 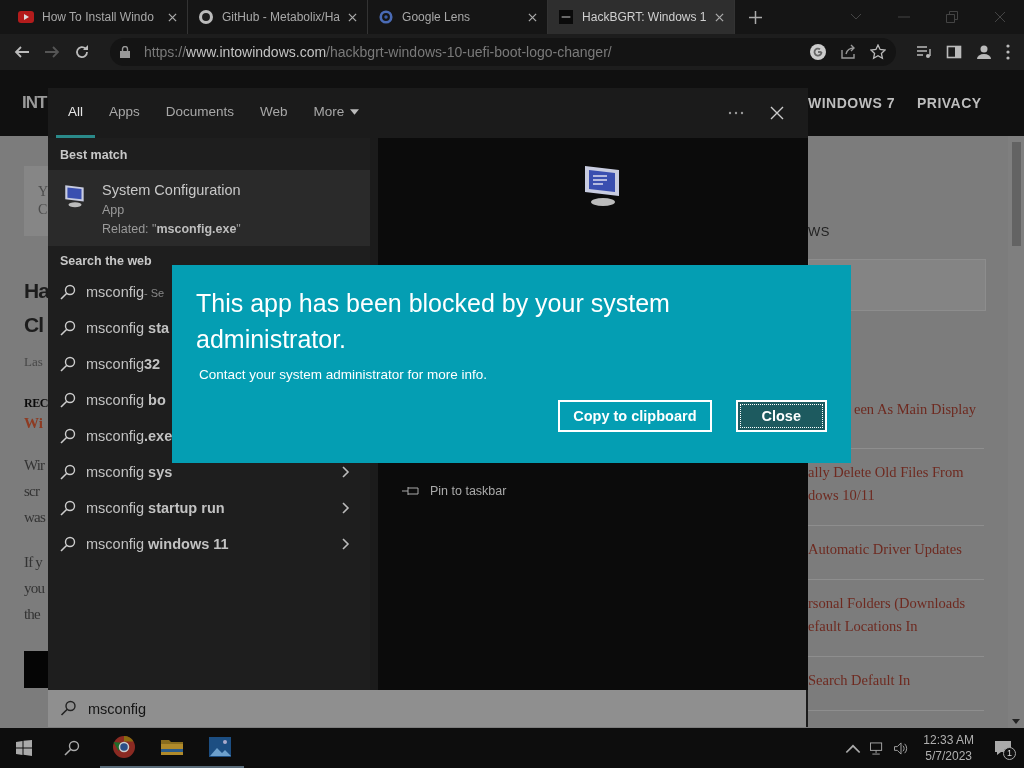 What do you see at coordinates (819, 231) in the screenshot?
I see `sidebar-heading: WS` at bounding box center [819, 231].